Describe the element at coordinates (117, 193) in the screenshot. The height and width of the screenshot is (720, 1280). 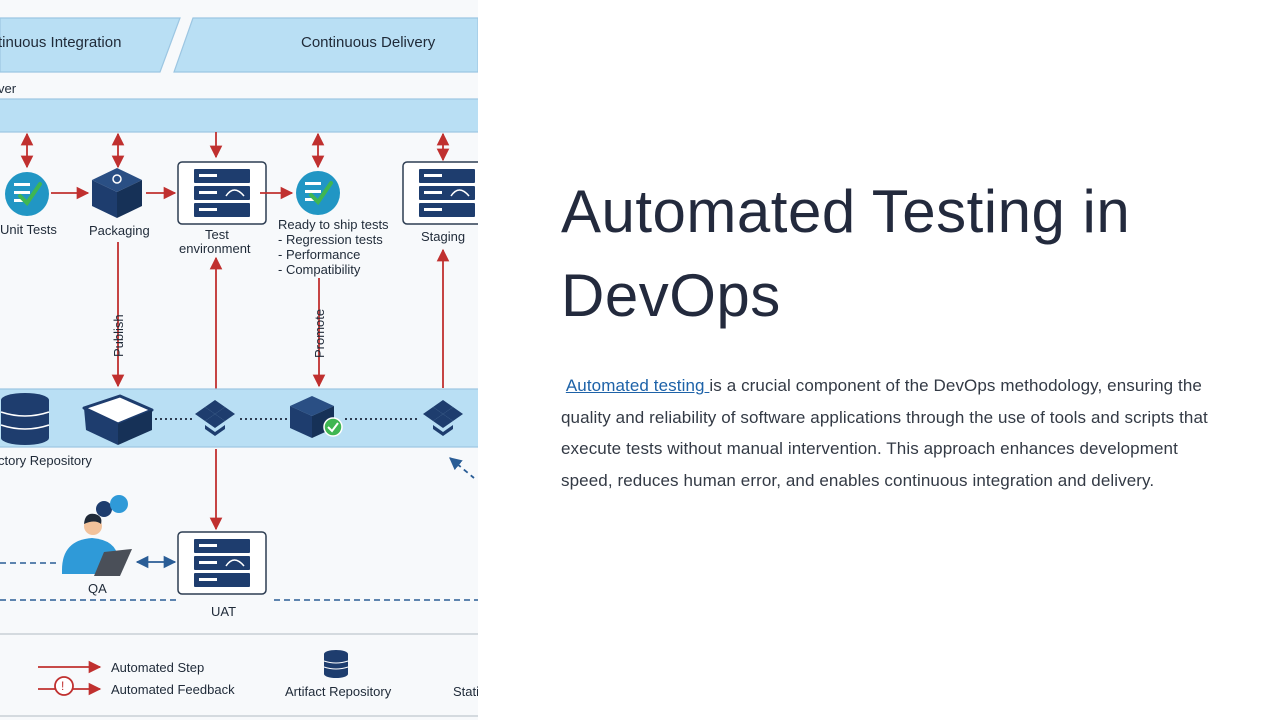
I see `packaging-icon` at that location.